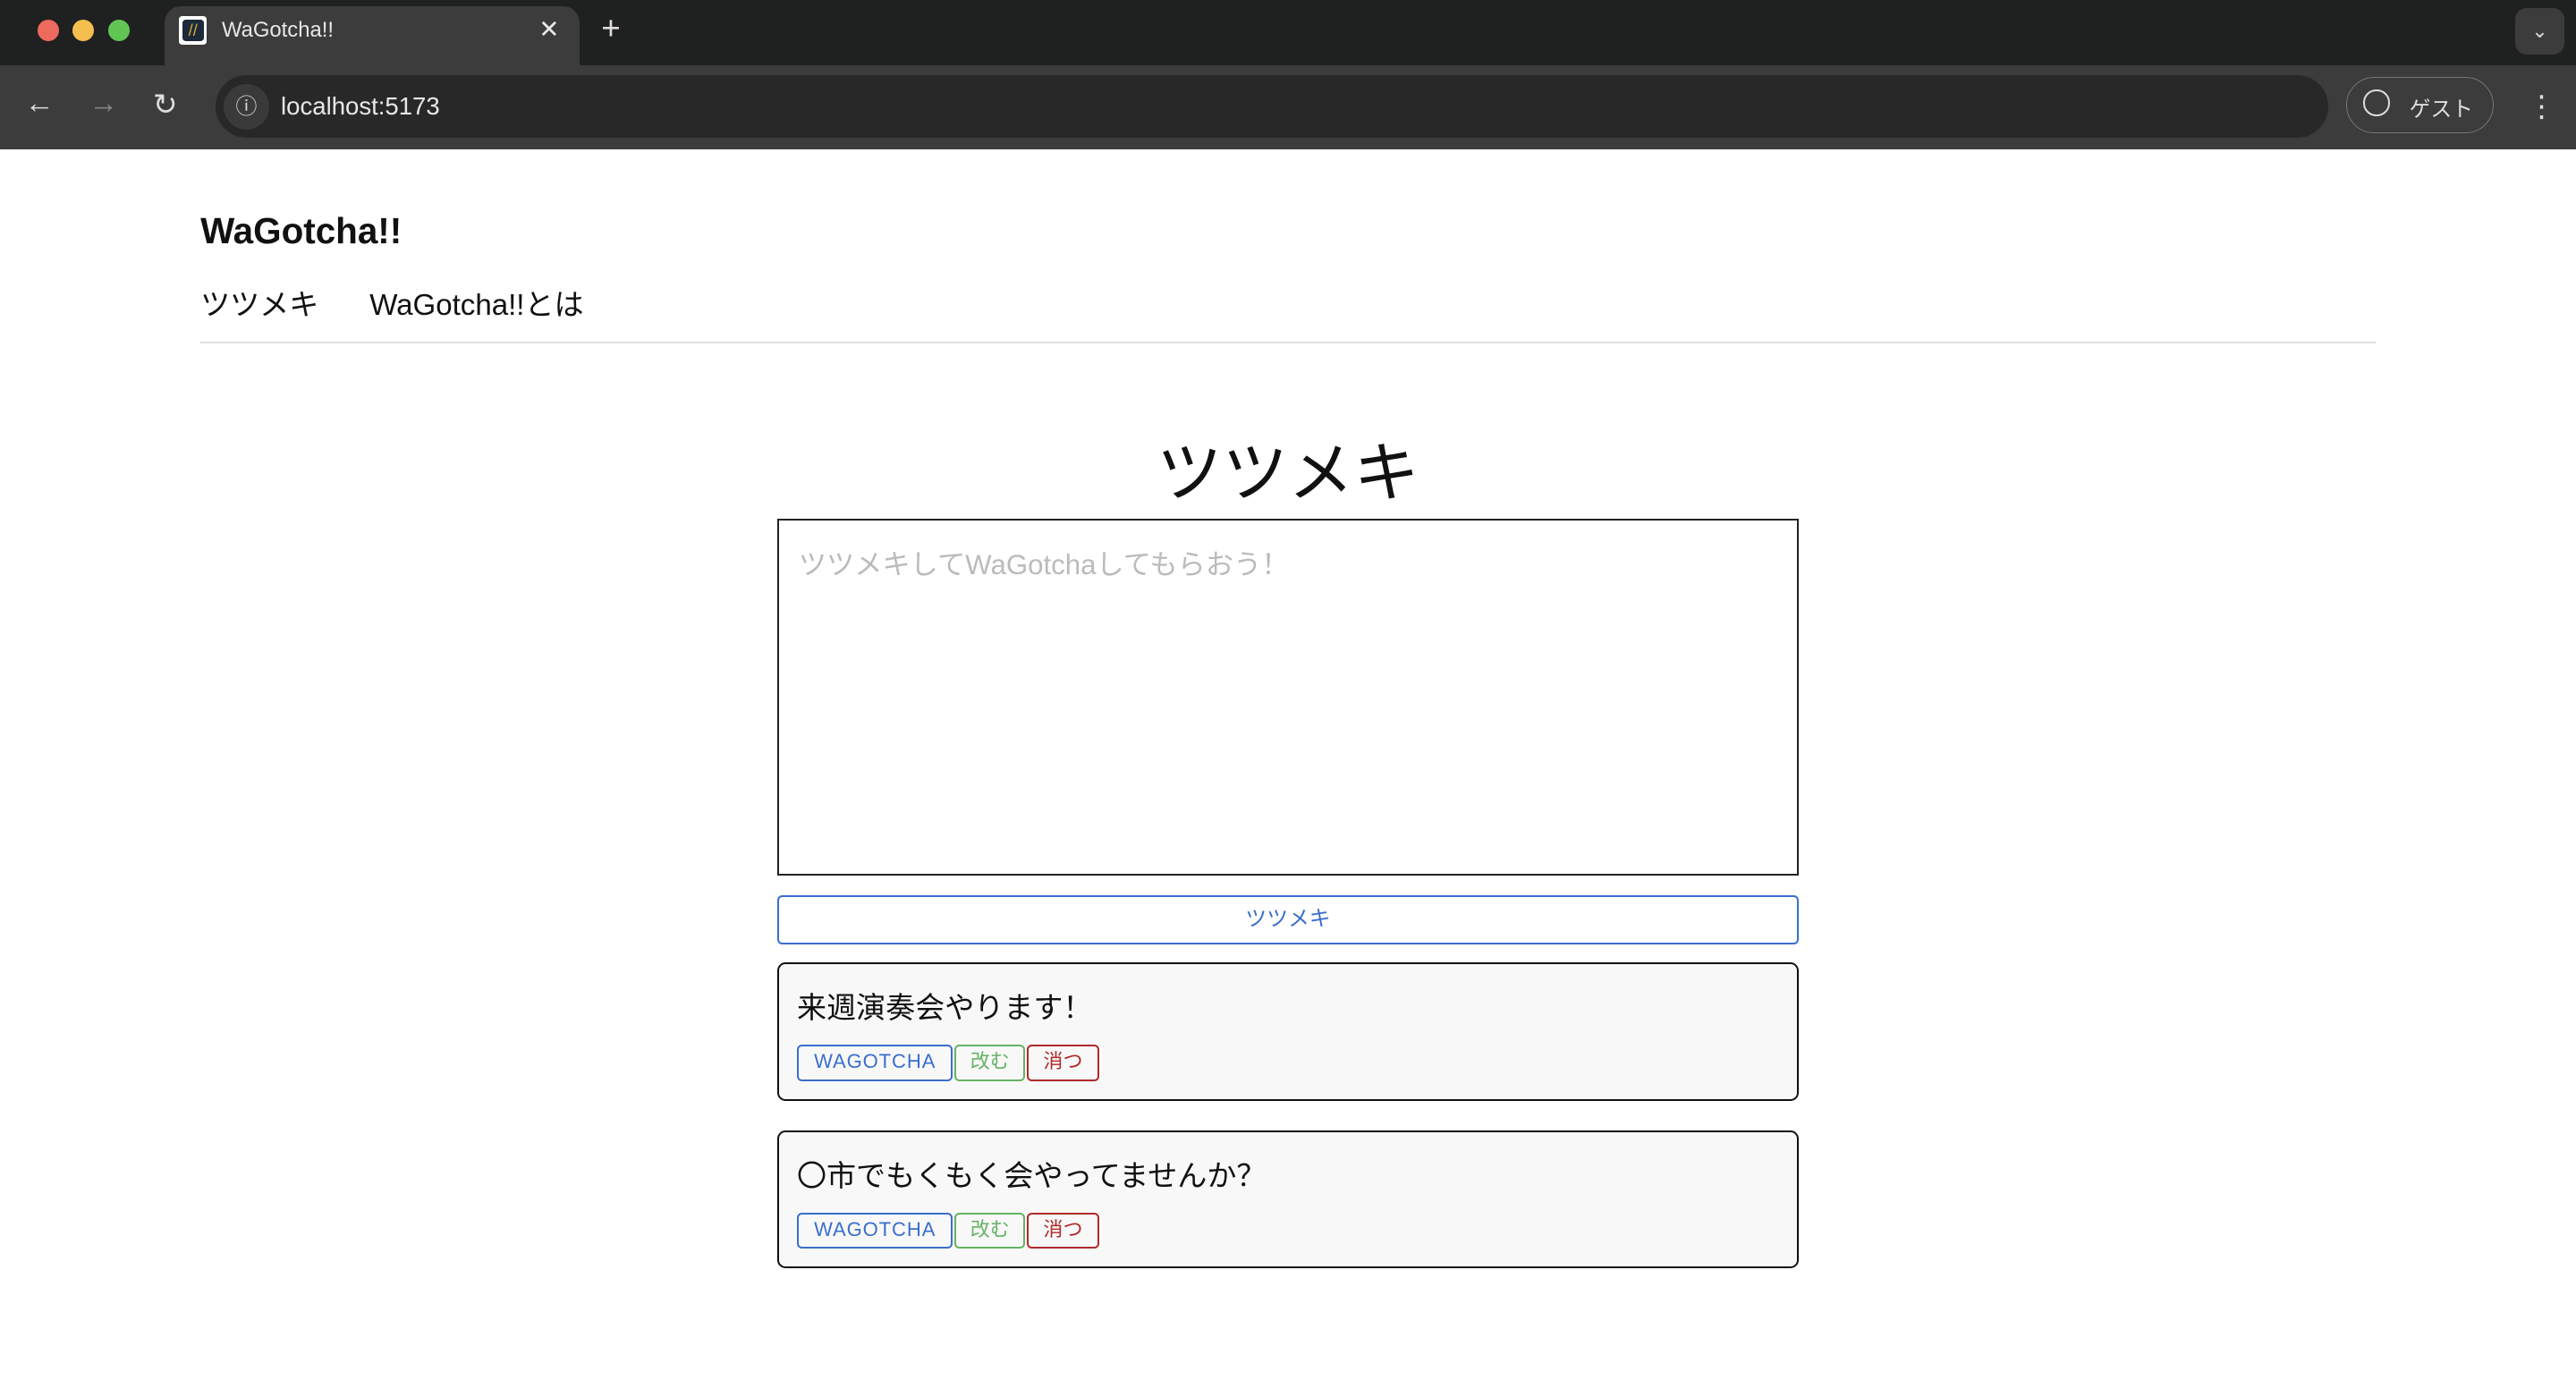 This screenshot has height=1397, width=2576. What do you see at coordinates (246, 107) in the screenshot?
I see `site-info-icon: ⓘ` at bounding box center [246, 107].